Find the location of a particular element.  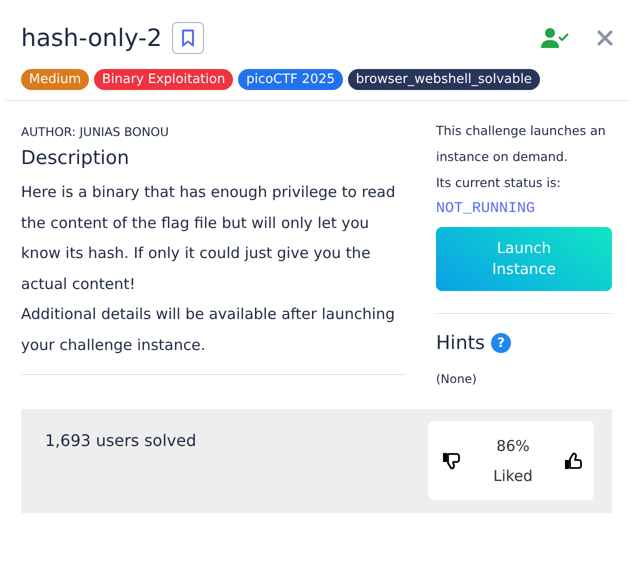

instance-info-text: This challenge launches an instance on demand. is located at coordinates (521, 144).